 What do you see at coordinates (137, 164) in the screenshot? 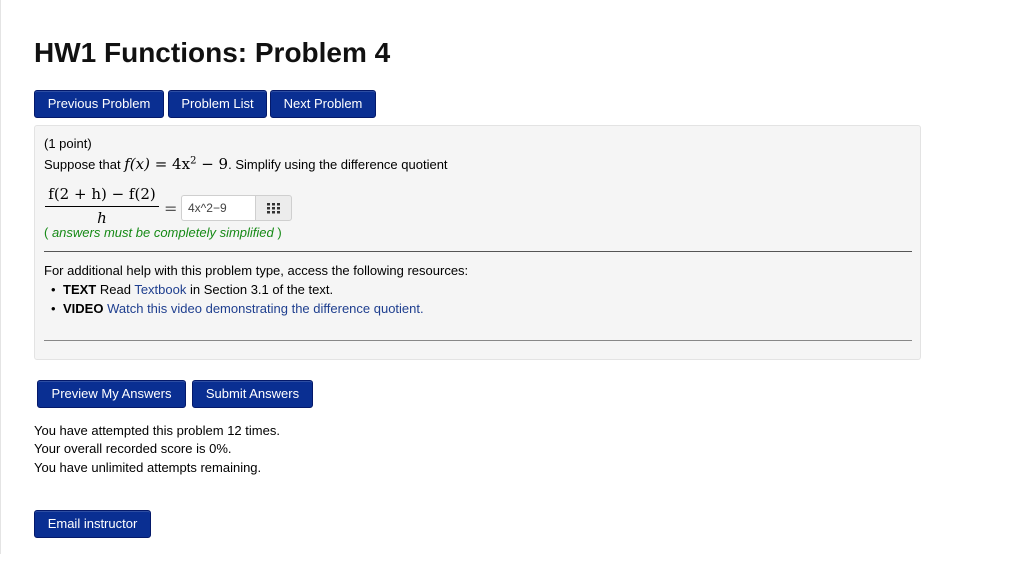
I see `function-lhs: f(x)` at bounding box center [137, 164].